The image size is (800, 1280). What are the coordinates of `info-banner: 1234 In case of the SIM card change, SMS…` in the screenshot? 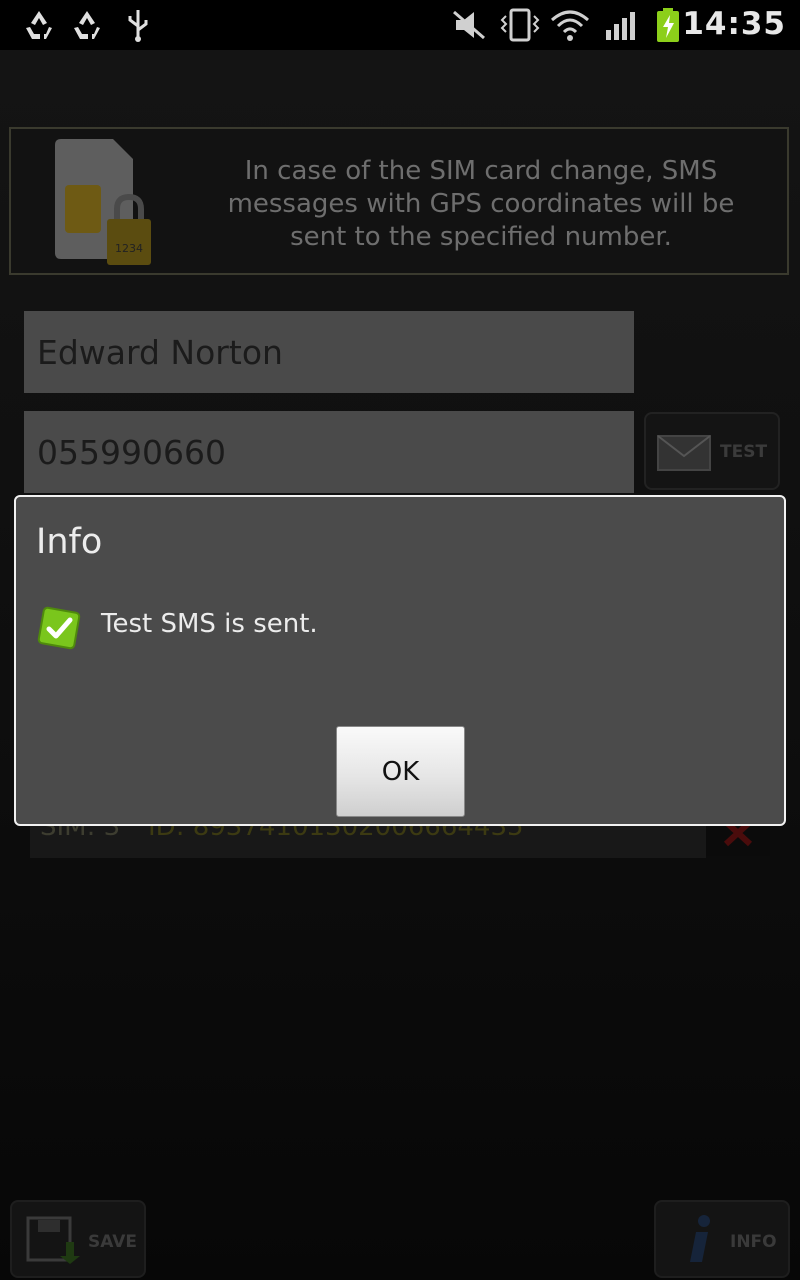 It's located at (399, 201).